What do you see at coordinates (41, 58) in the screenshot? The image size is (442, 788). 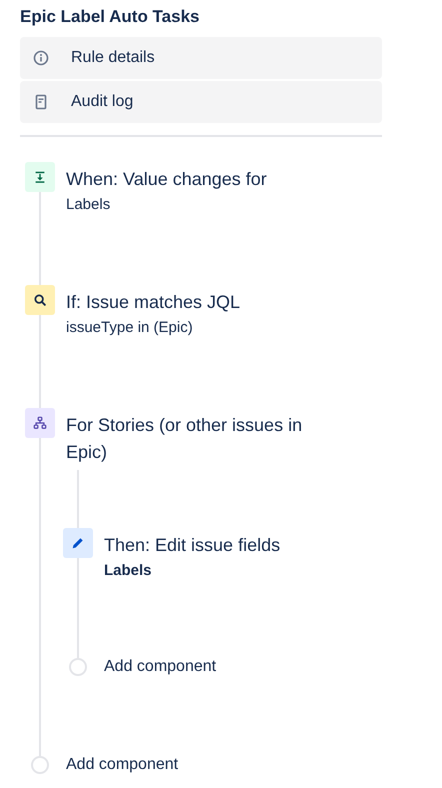 I see `info-icon` at bounding box center [41, 58].